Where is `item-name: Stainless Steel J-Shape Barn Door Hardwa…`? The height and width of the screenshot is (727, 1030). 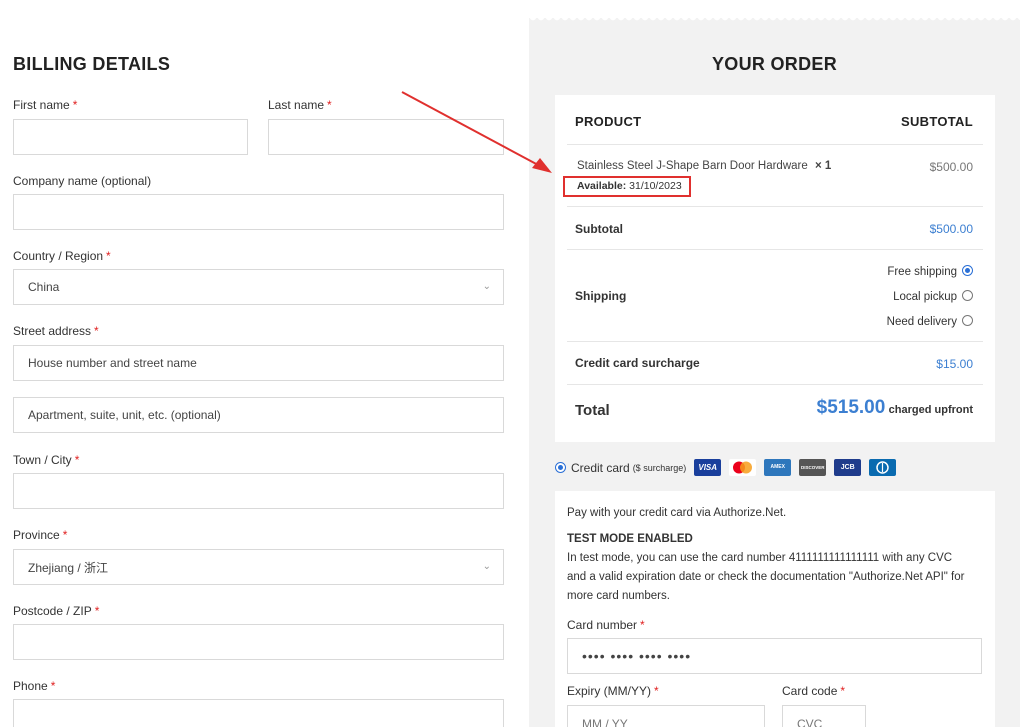 item-name: Stainless Steel J-Shape Barn Door Hardwa… is located at coordinates (704, 166).